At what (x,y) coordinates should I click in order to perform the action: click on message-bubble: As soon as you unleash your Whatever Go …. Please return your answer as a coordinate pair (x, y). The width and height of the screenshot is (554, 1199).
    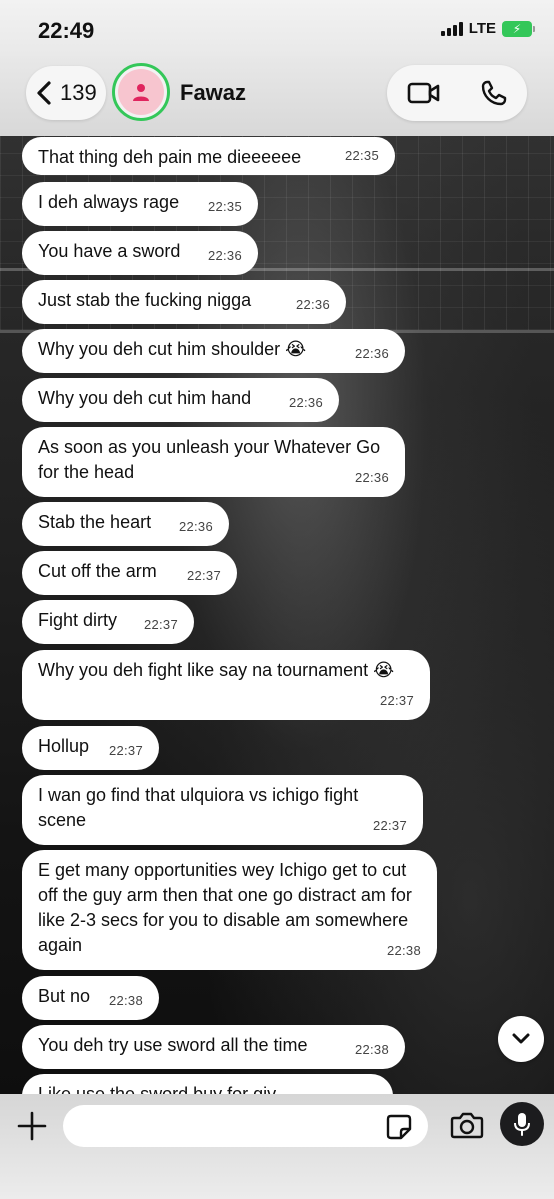
    Looking at the image, I should click on (213, 462).